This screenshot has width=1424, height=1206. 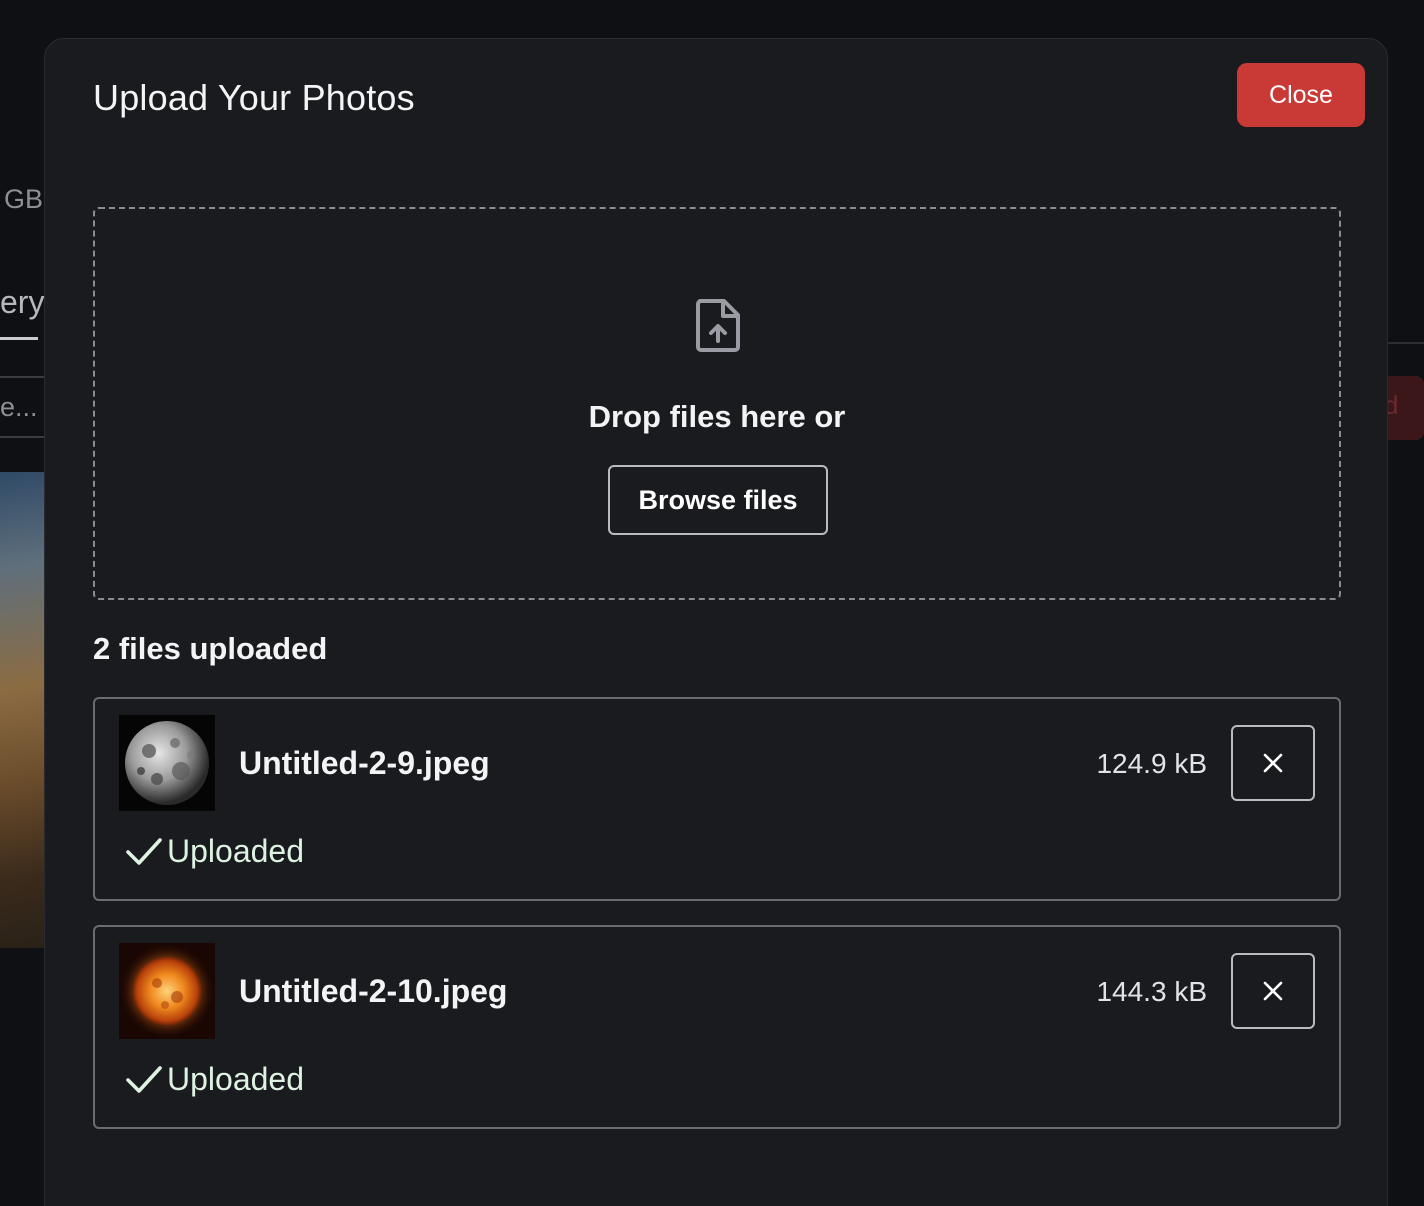 I want to click on close-button: Close, so click(x=1301, y=95).